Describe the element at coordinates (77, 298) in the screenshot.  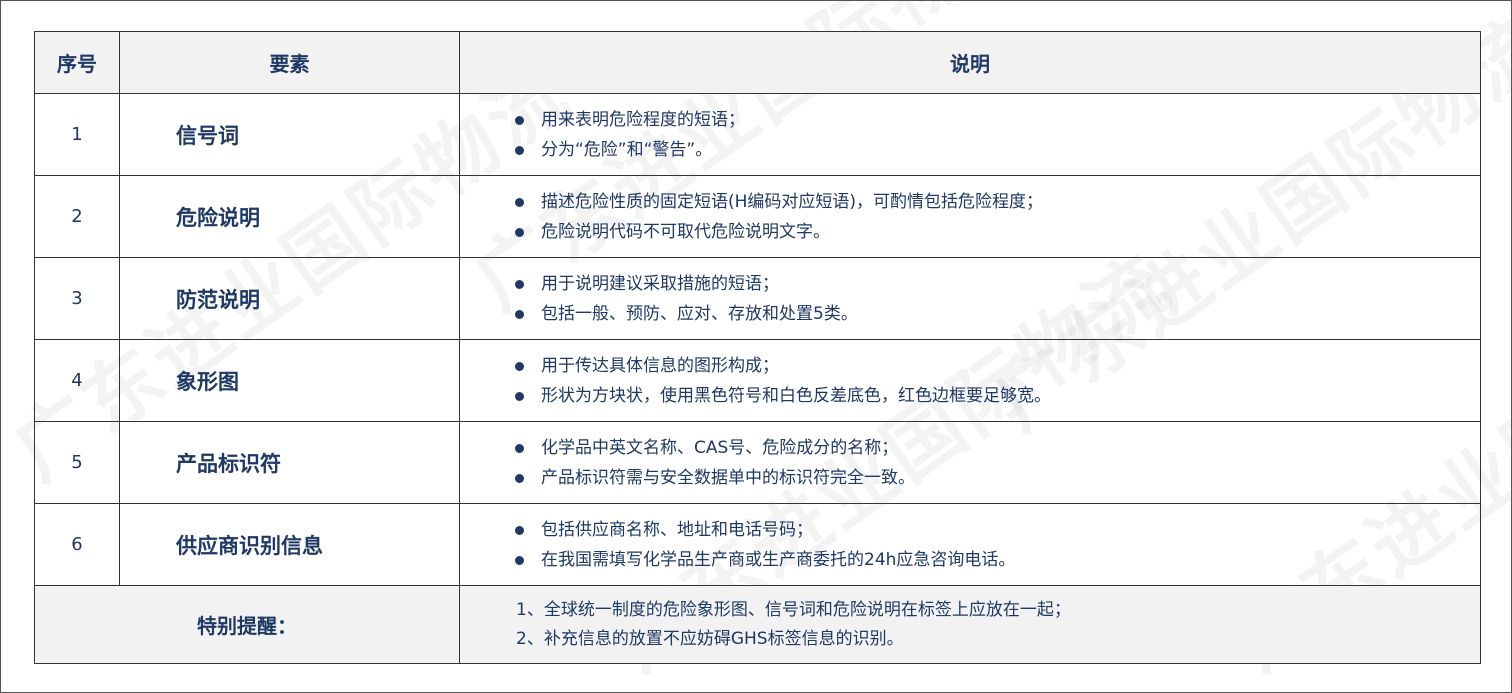
I see `row-number: 3` at that location.